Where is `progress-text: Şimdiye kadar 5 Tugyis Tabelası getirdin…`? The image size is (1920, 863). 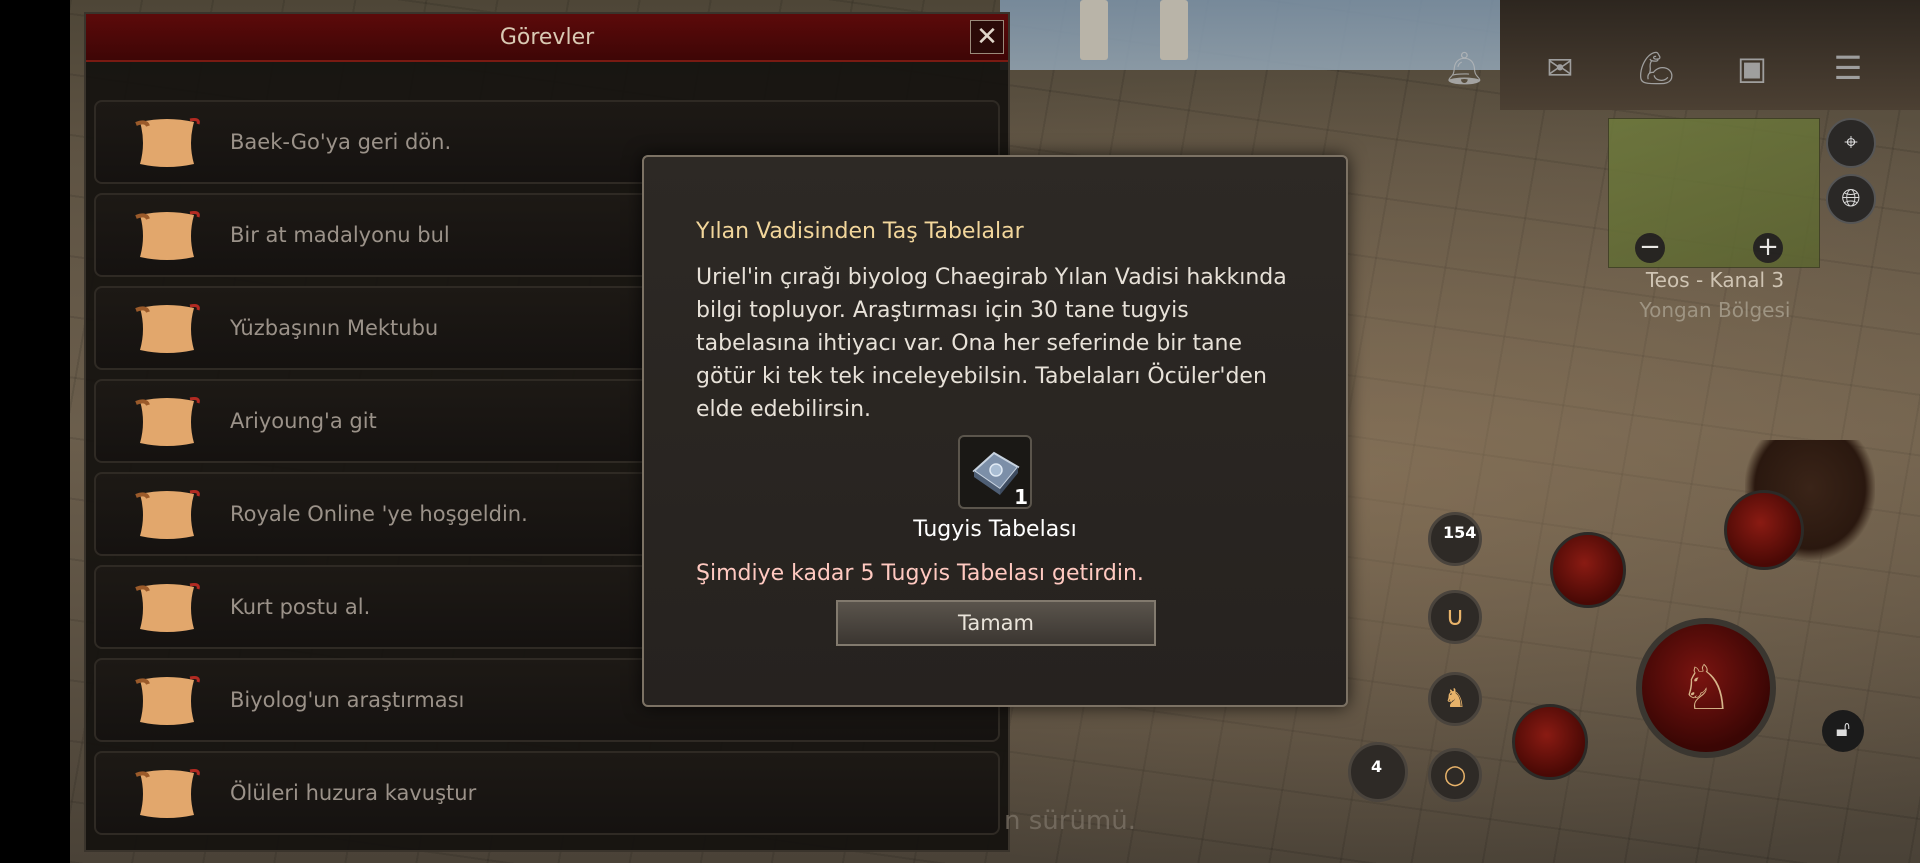
progress-text: Şimdiye kadar 5 Tugyis Tabelası getirdin… is located at coordinates (920, 573).